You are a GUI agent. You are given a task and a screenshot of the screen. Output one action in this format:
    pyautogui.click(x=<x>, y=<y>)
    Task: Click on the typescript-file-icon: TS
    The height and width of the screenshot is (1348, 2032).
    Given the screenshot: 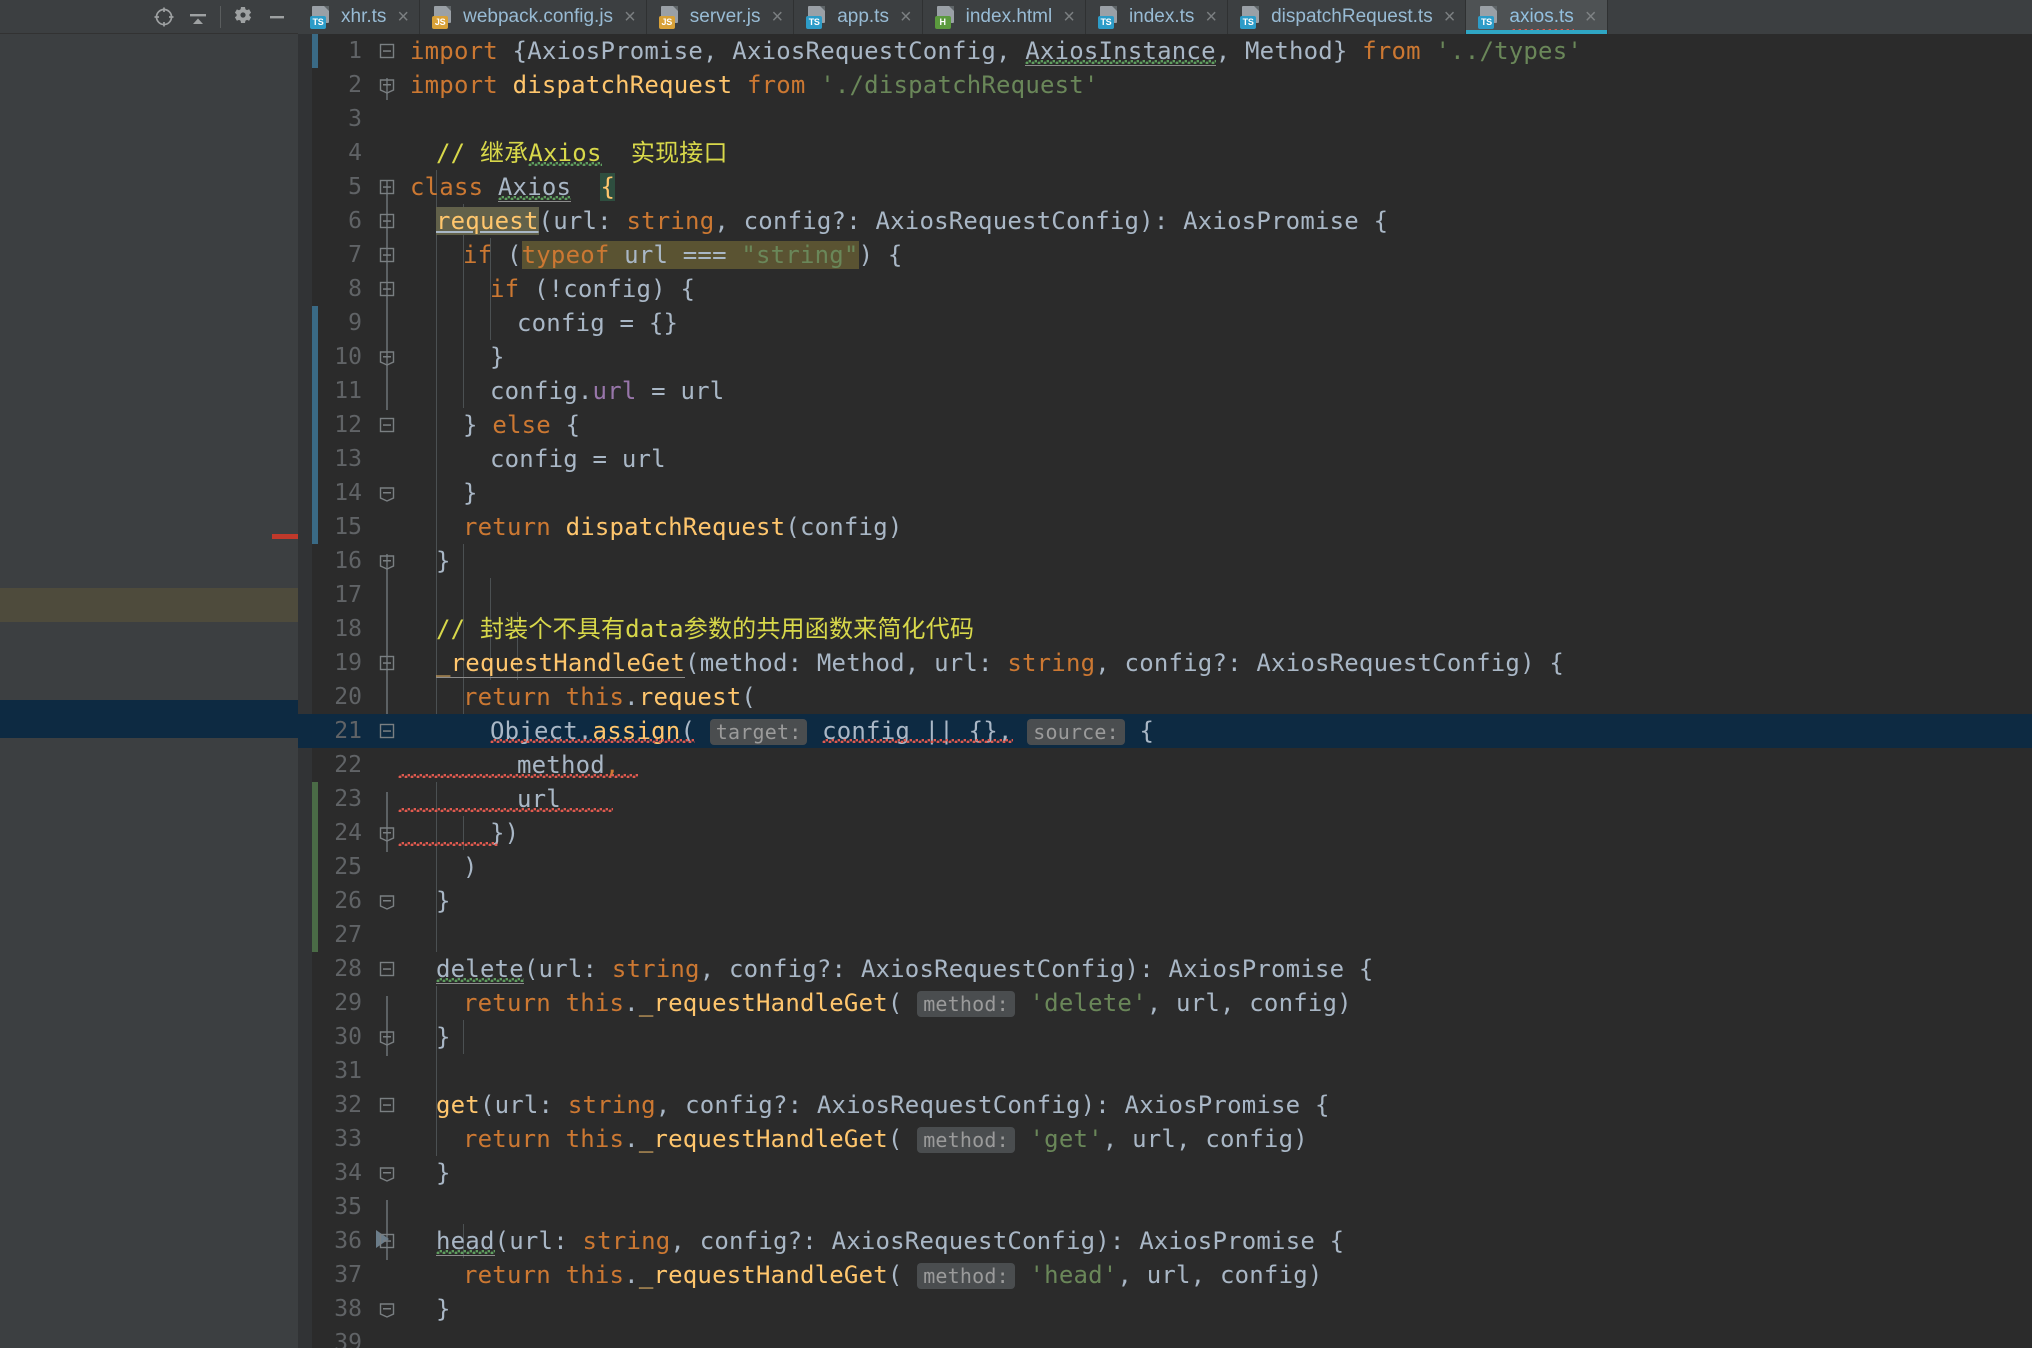 What is the action you would take?
    pyautogui.click(x=1108, y=17)
    